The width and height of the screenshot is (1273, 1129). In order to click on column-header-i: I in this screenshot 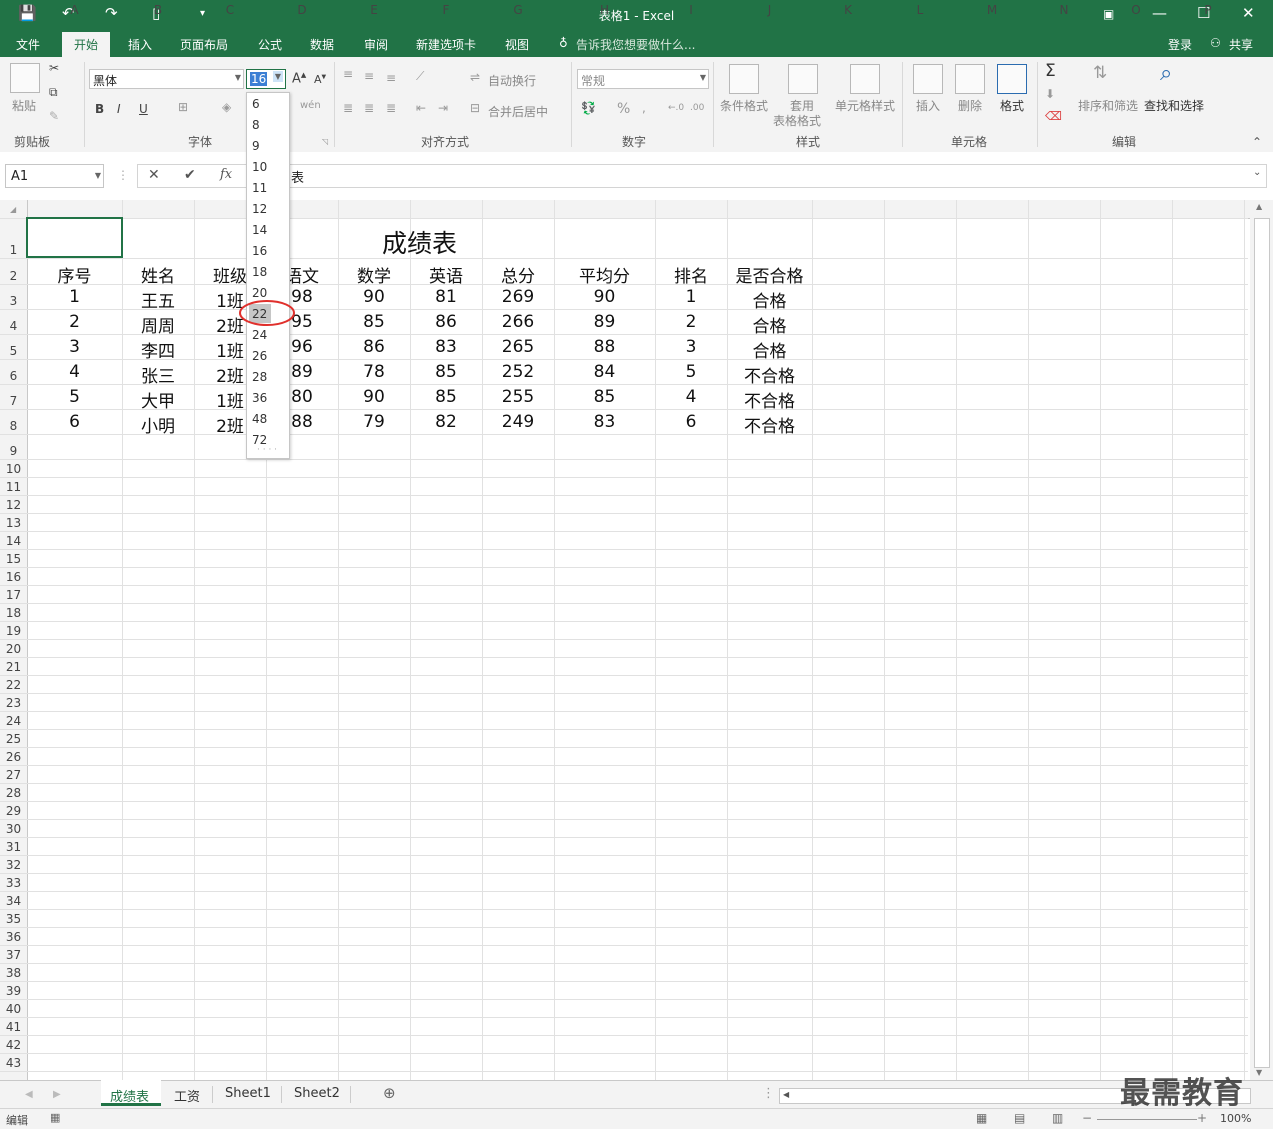, I will do `click(691, 10)`.